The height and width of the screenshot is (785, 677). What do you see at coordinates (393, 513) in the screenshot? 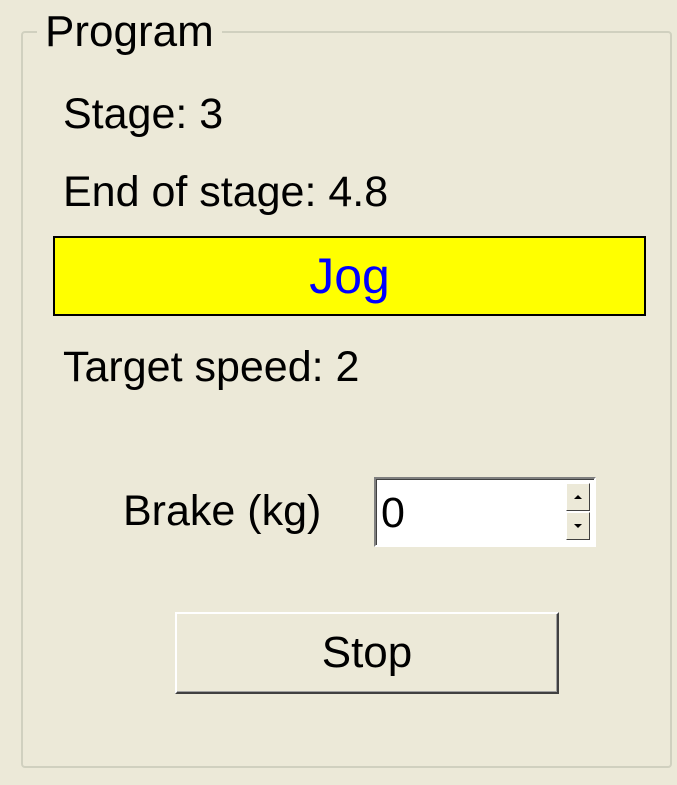
I see `brake-value-input: 0` at bounding box center [393, 513].